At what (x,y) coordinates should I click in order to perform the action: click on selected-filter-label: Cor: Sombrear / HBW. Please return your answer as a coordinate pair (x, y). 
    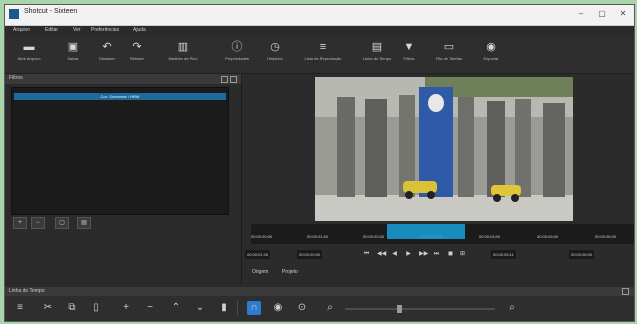
    Looking at the image, I should click on (120, 96).